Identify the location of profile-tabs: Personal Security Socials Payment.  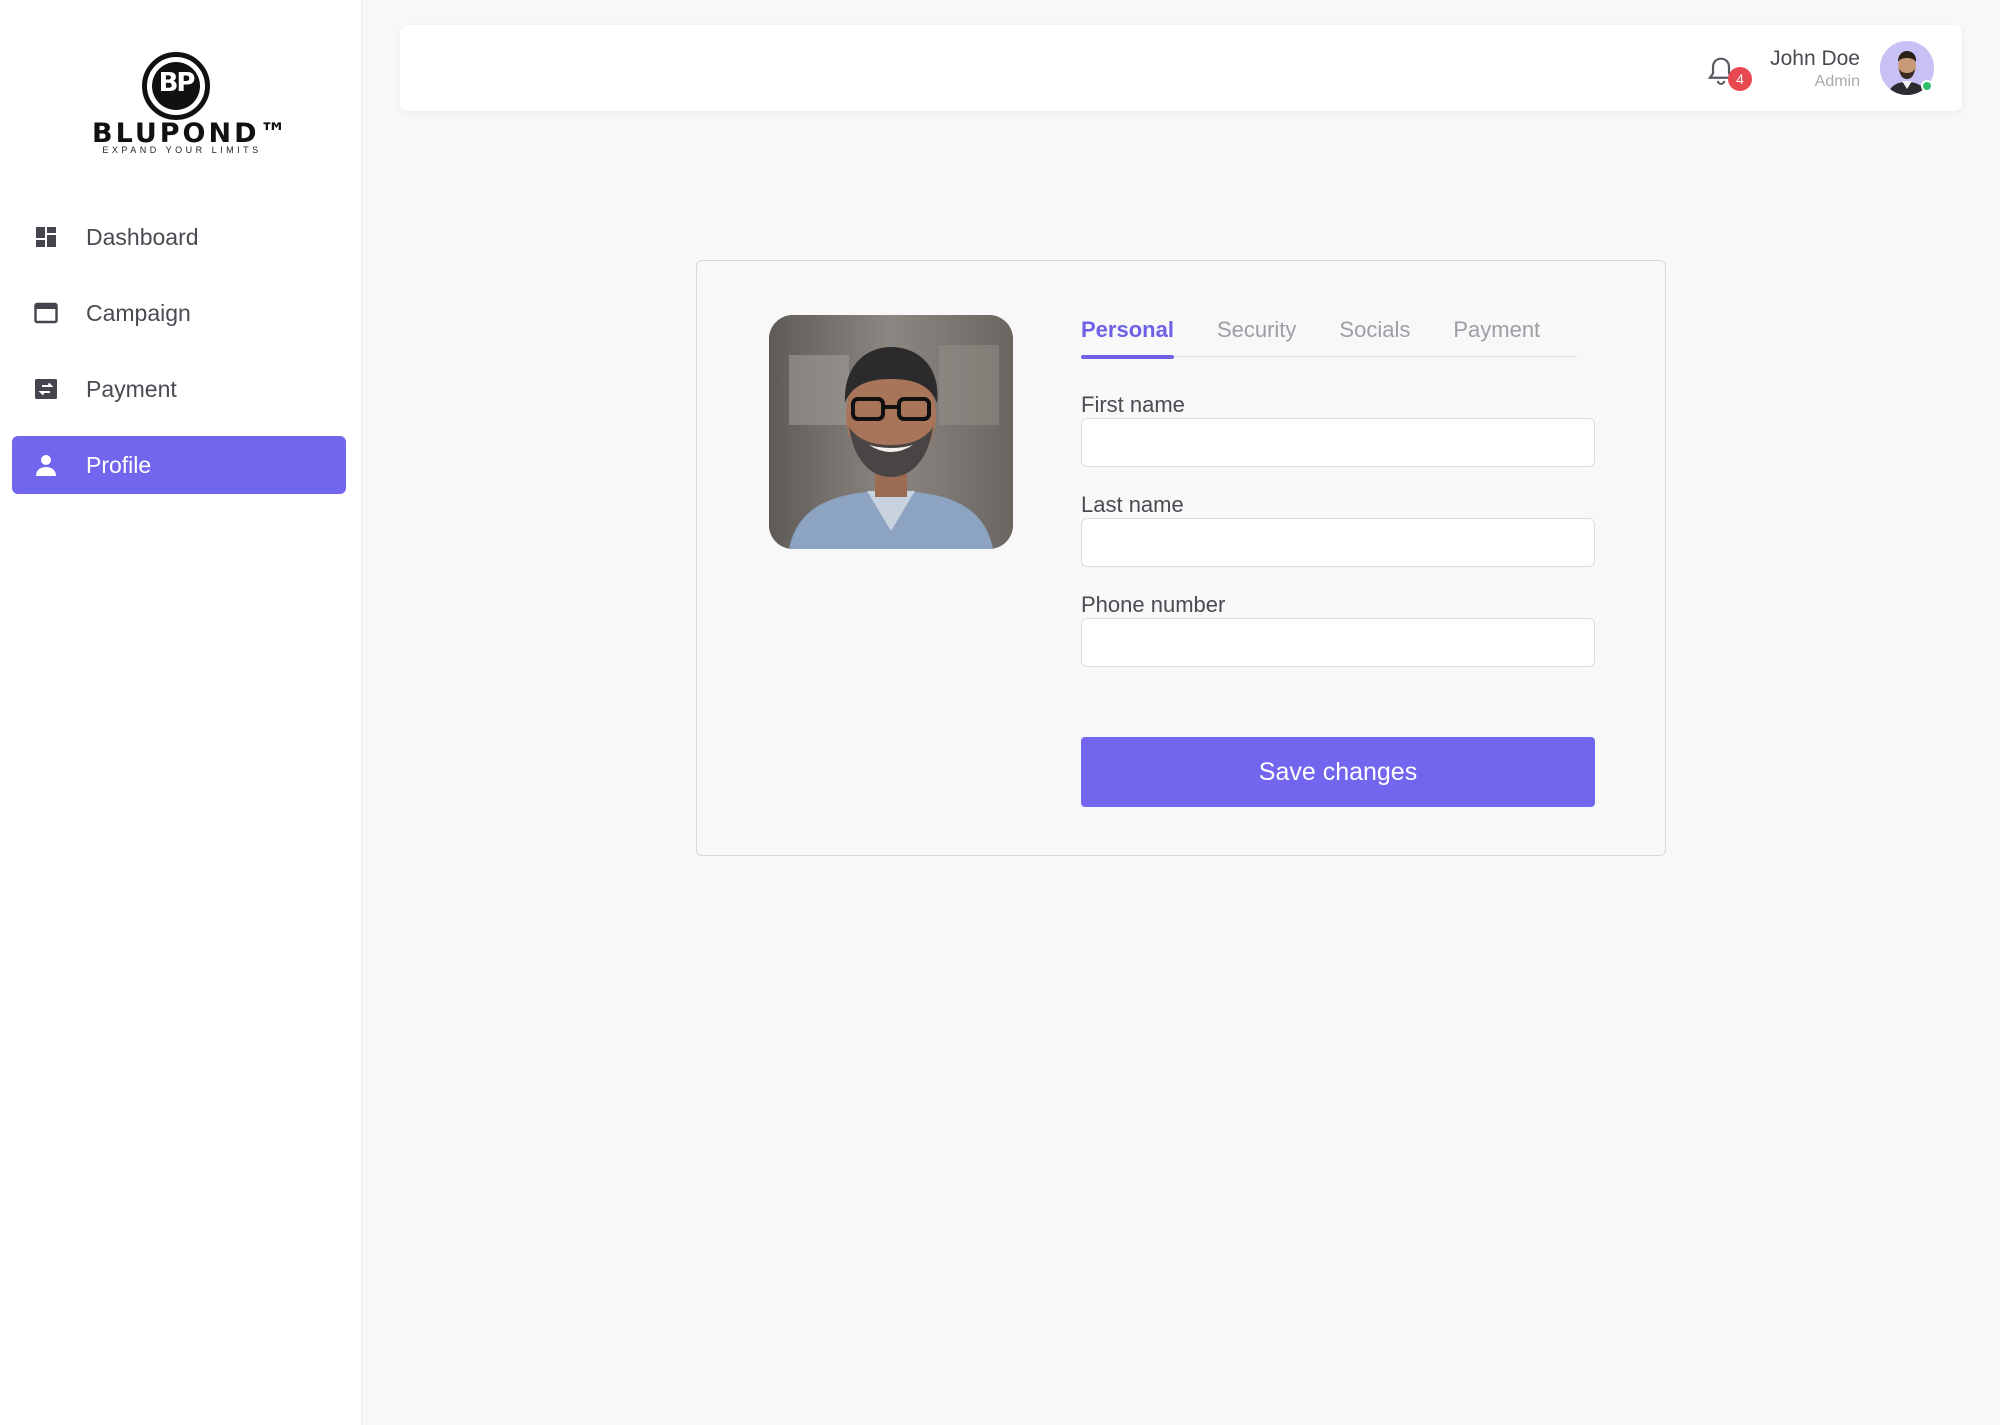
(1329, 337).